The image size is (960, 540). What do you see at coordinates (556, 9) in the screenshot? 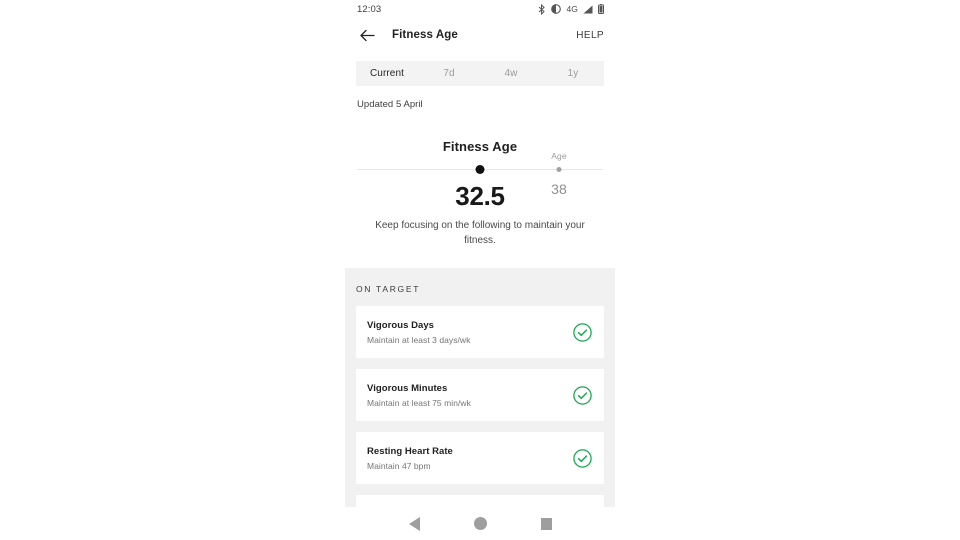
I see `dnd-icon` at bounding box center [556, 9].